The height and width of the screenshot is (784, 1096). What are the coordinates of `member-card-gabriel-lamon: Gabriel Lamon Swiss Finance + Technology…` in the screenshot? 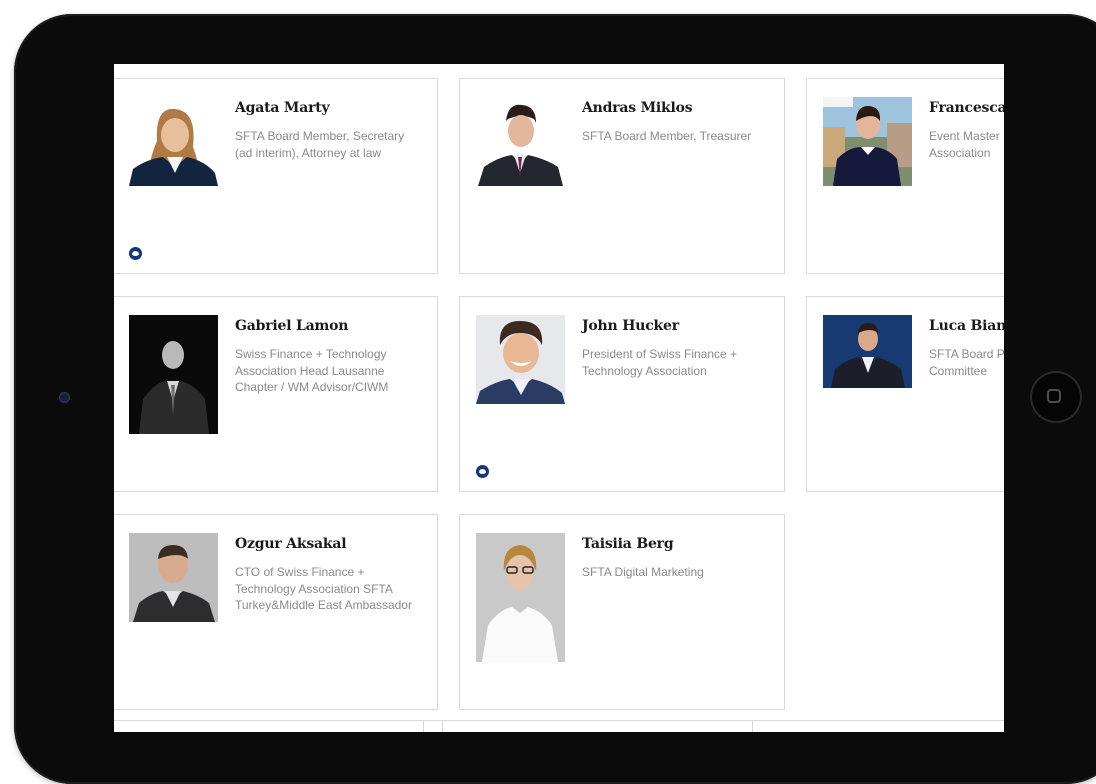 It's located at (276, 394).